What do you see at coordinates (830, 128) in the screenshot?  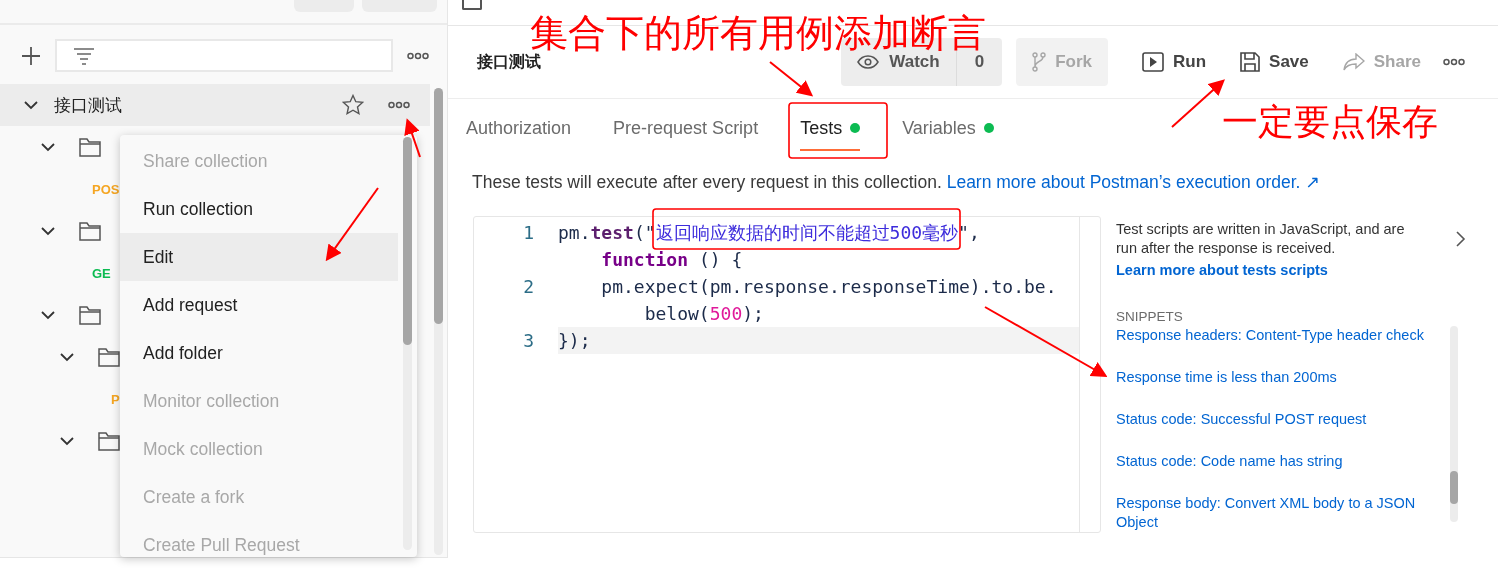 I see `tab: Tests` at bounding box center [830, 128].